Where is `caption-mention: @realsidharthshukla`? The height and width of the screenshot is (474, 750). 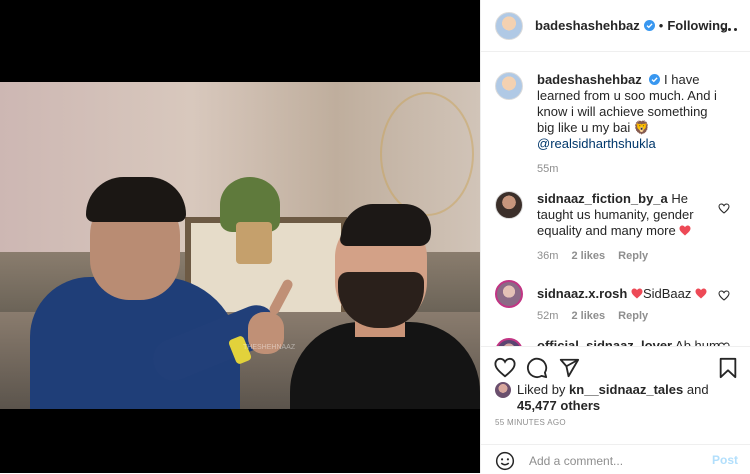 caption-mention: @realsidharthshukla is located at coordinates (596, 143).